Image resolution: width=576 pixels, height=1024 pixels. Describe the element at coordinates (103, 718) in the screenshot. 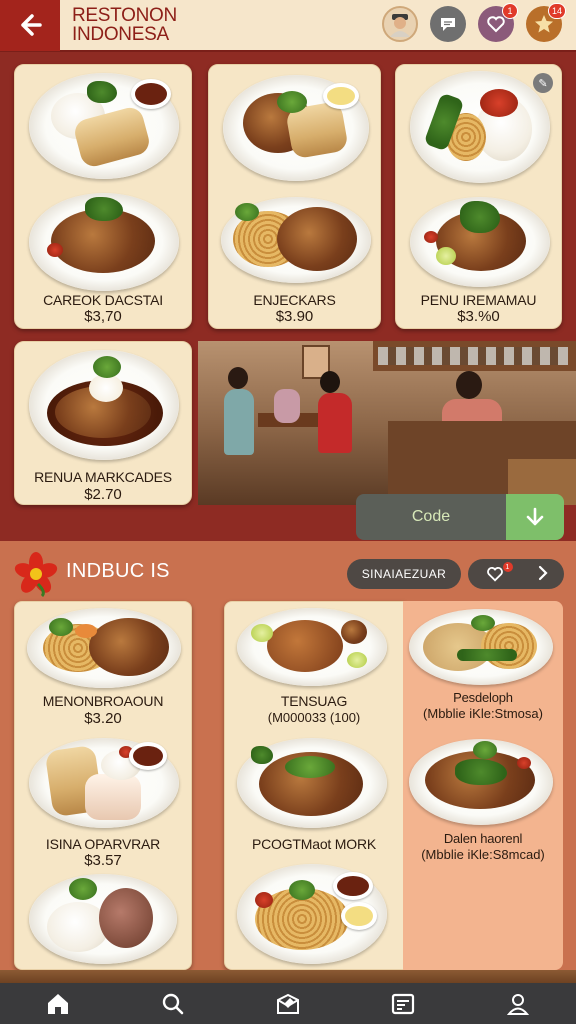

I see `item-price: $3.20` at that location.